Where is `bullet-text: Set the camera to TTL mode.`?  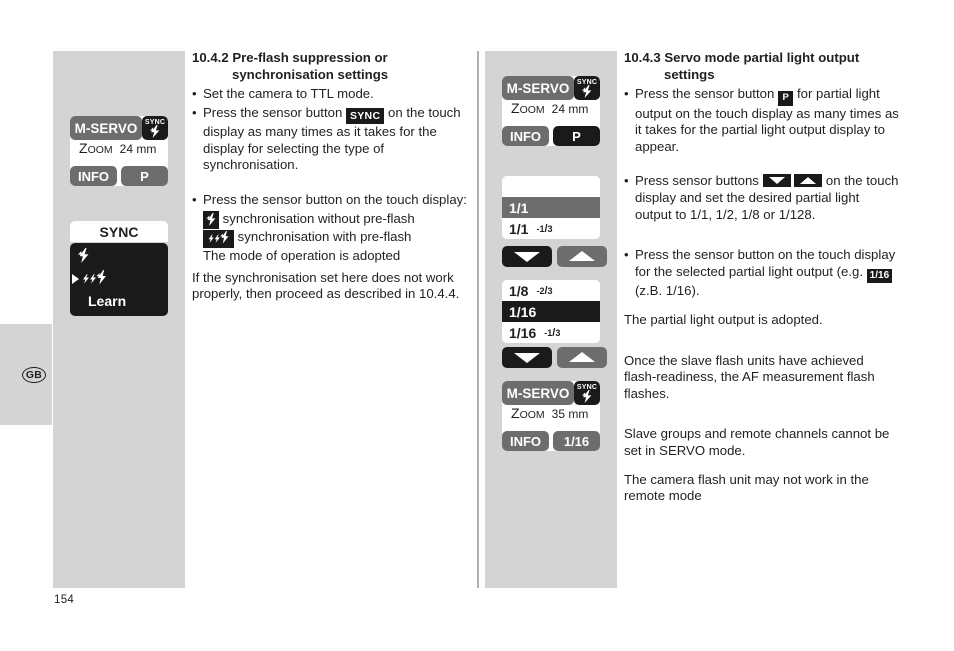
bullet-text: Set the camera to TTL mode. is located at coordinates (288, 94).